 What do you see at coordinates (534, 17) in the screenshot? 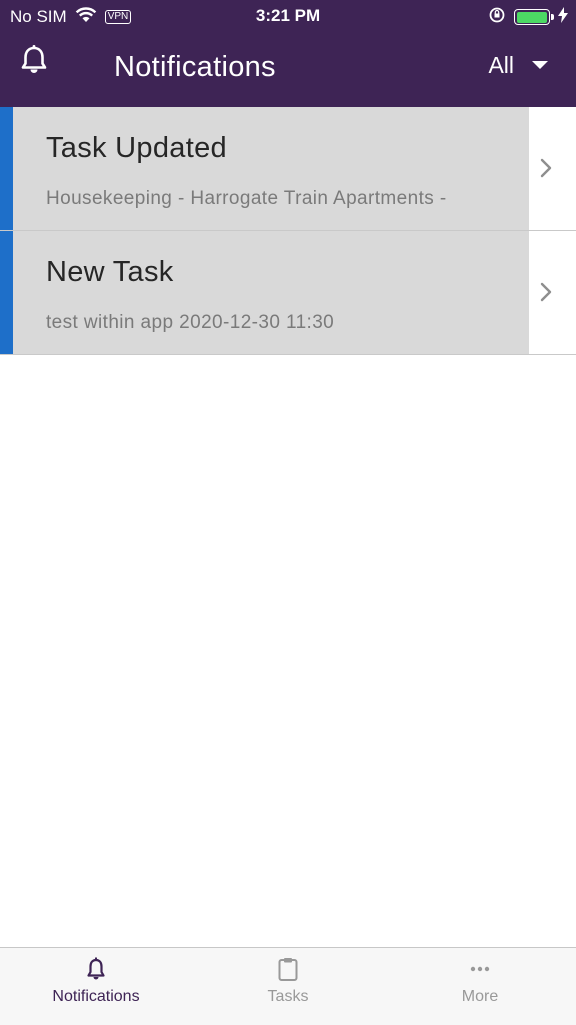
I see `battery-icon` at bounding box center [534, 17].